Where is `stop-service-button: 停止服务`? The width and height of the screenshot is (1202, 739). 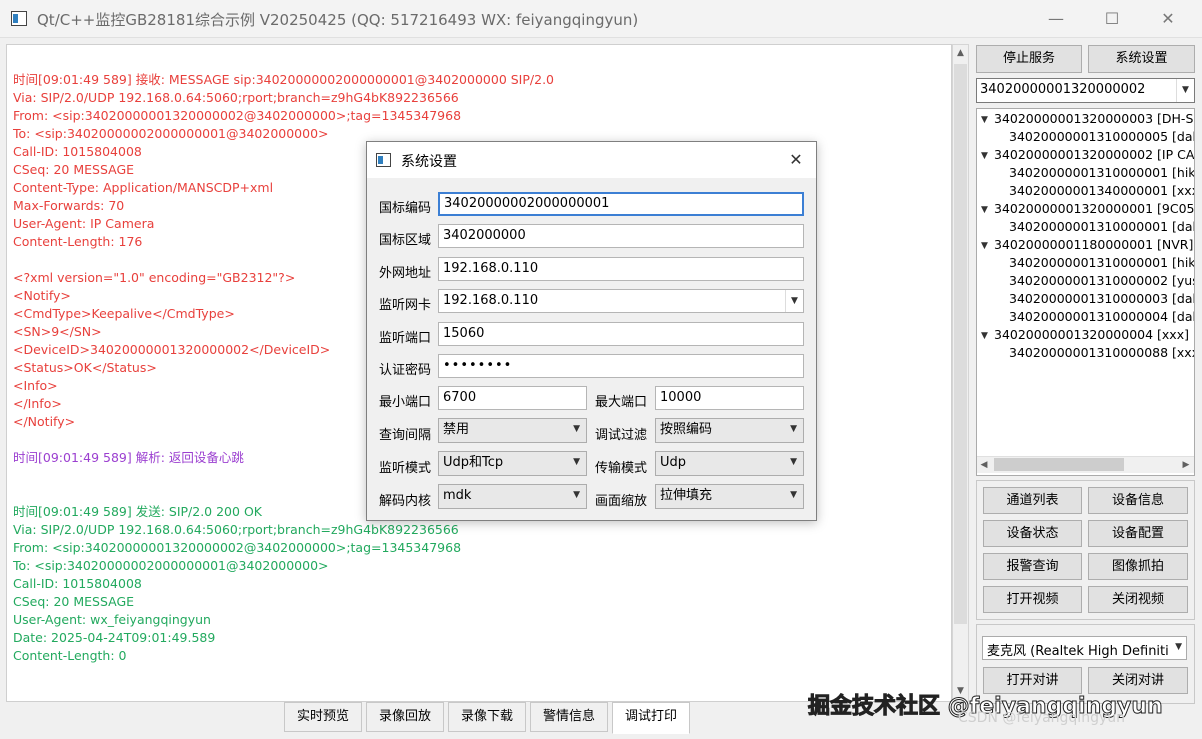
stop-service-button: 停止服务 is located at coordinates (1029, 59).